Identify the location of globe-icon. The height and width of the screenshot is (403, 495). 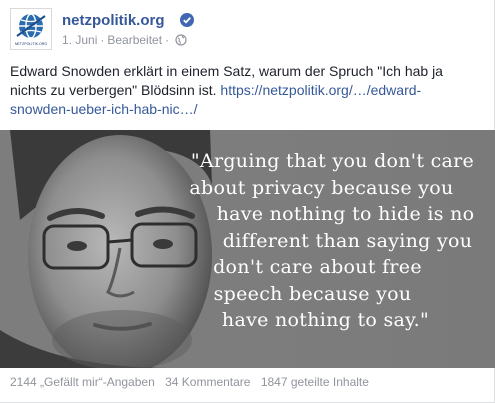
(181, 41).